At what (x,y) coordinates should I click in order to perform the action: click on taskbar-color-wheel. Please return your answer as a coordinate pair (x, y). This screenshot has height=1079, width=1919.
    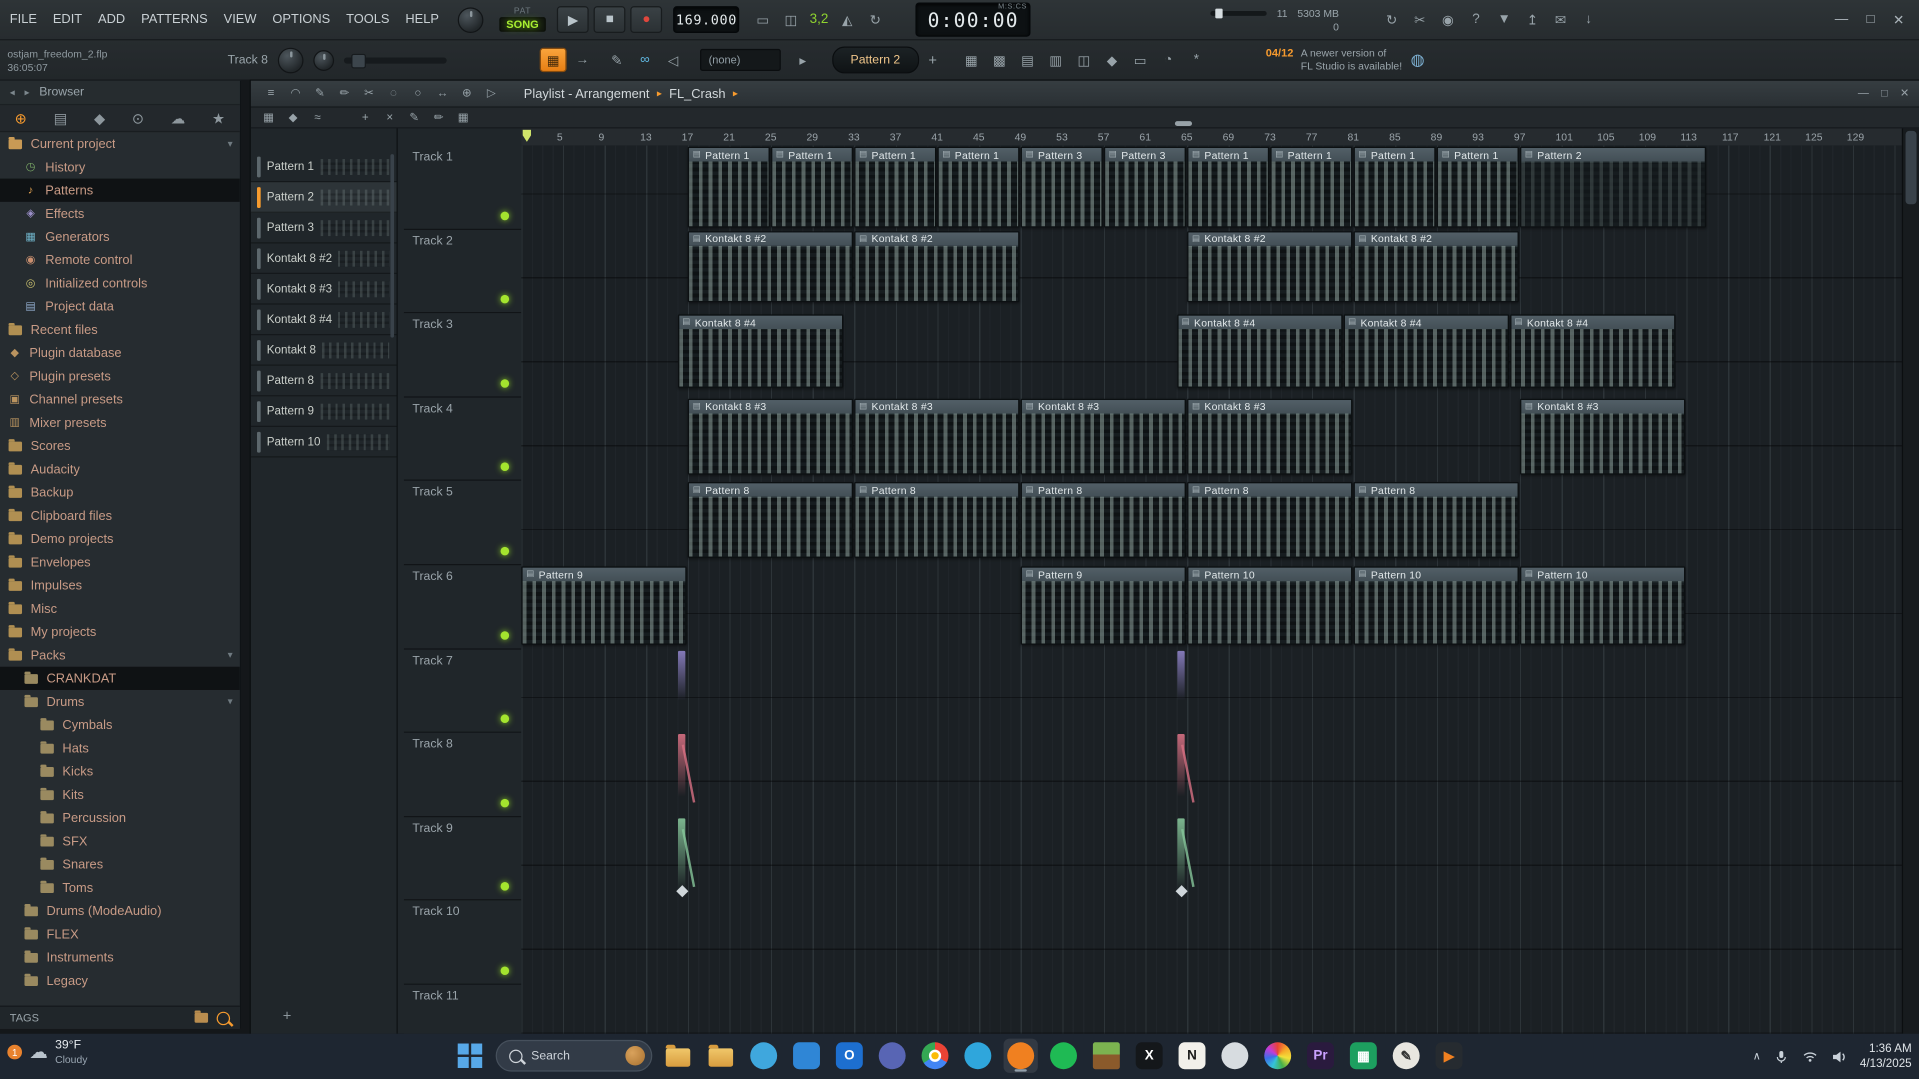
    Looking at the image, I should click on (1278, 1056).